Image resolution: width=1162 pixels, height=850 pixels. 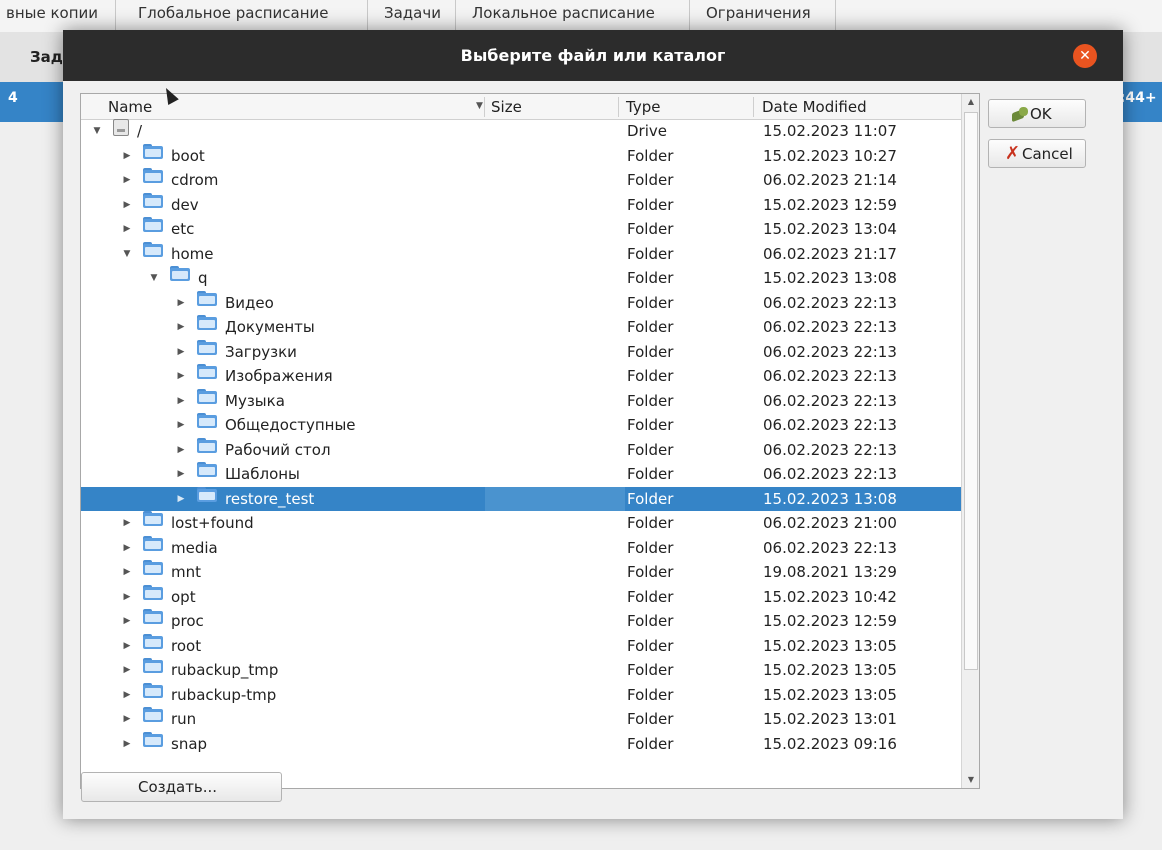 I want to click on column-size-header: Size, so click(x=506, y=106).